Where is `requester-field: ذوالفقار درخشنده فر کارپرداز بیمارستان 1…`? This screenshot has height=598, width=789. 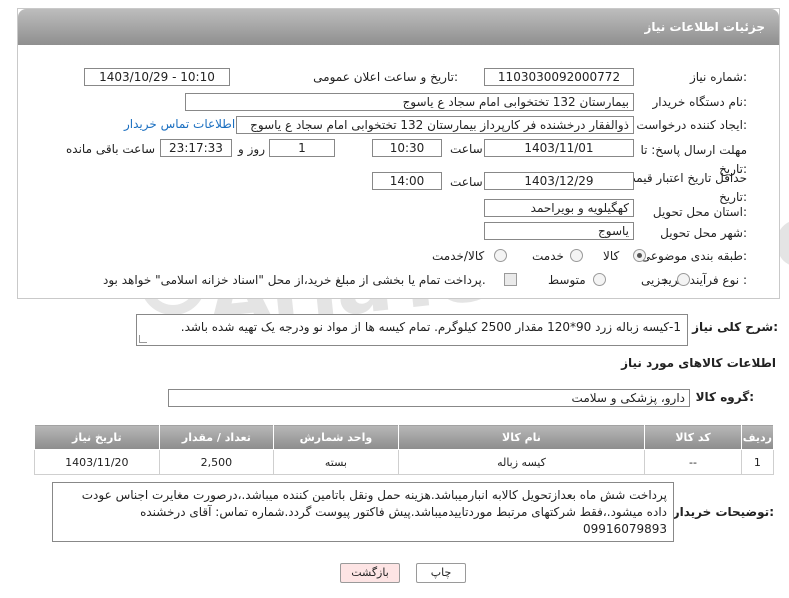 requester-field: ذوالفقار درخشنده فر کارپرداز بیمارستان 1… is located at coordinates (435, 125).